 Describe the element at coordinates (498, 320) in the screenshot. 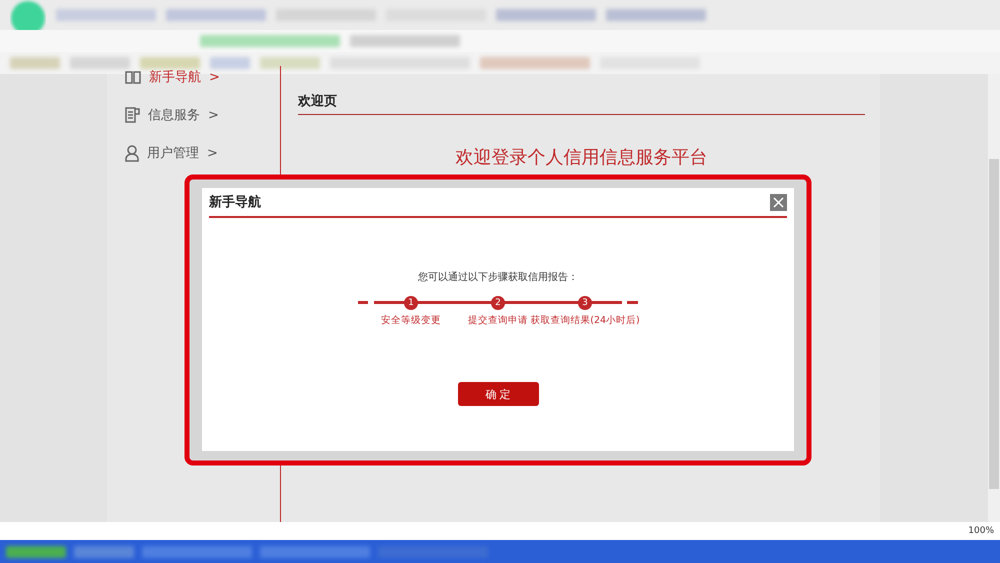

I see `step-label: 提交查询申请` at that location.